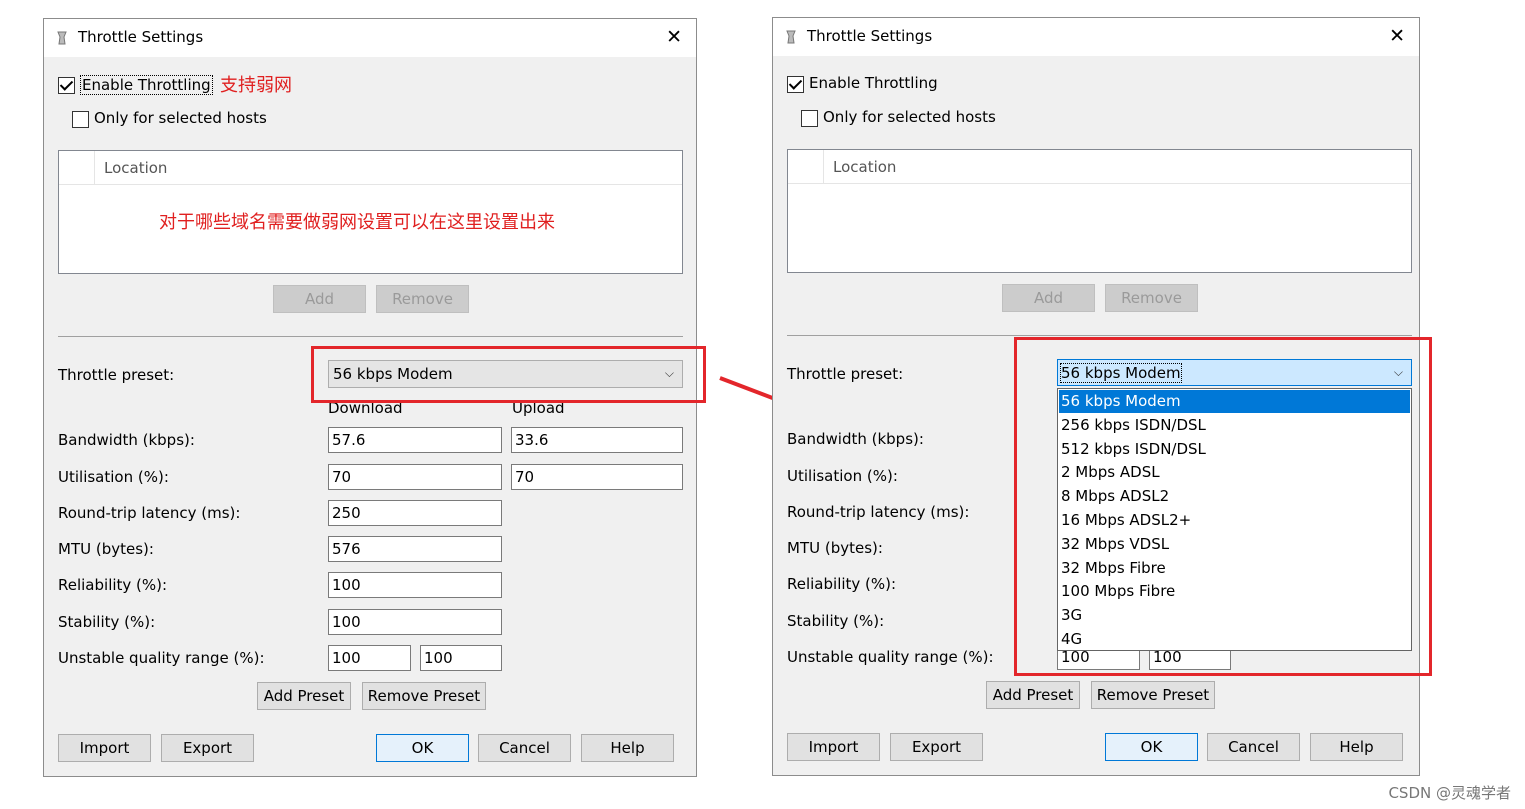 The height and width of the screenshot is (809, 1525). I want to click on utilisation-label: Utilisation (%):, so click(842, 476).